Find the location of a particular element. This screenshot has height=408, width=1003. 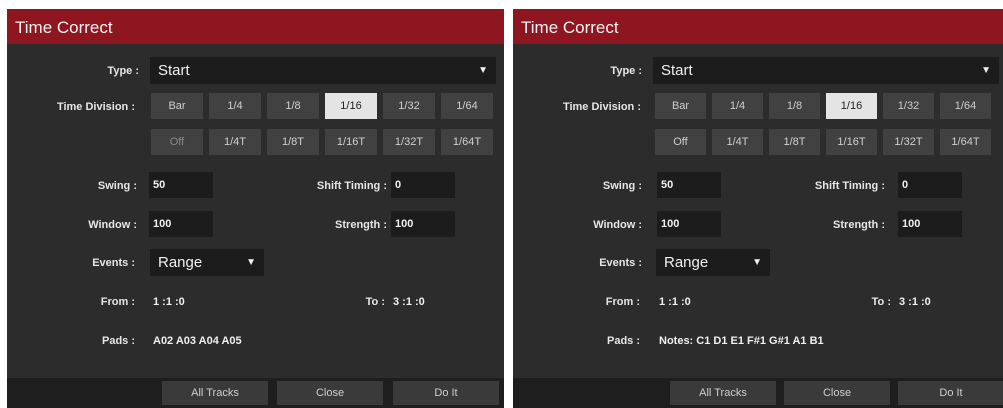

pads-value: A02 A03 A04 A05 is located at coordinates (197, 341).